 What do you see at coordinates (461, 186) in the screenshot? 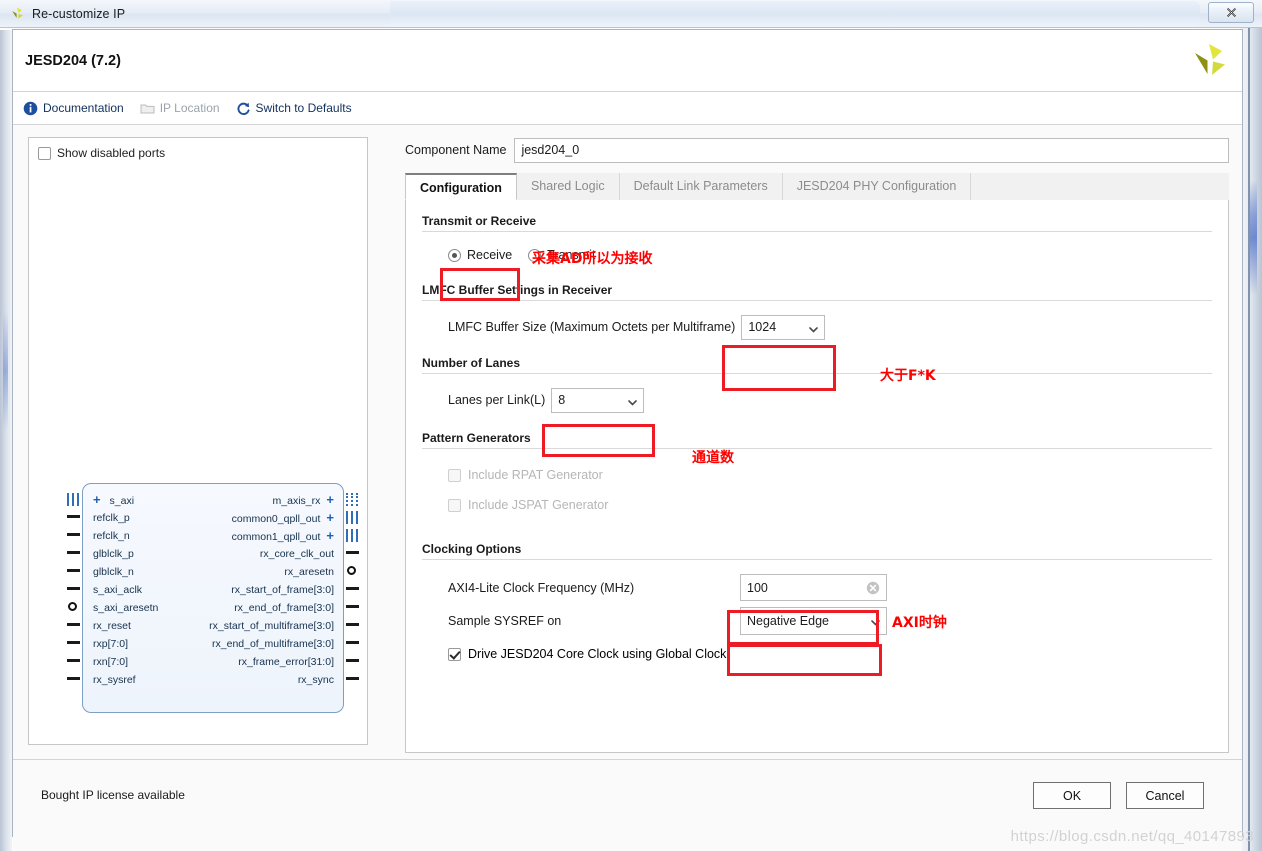
I see `tab-configuration: Configuration` at bounding box center [461, 186].